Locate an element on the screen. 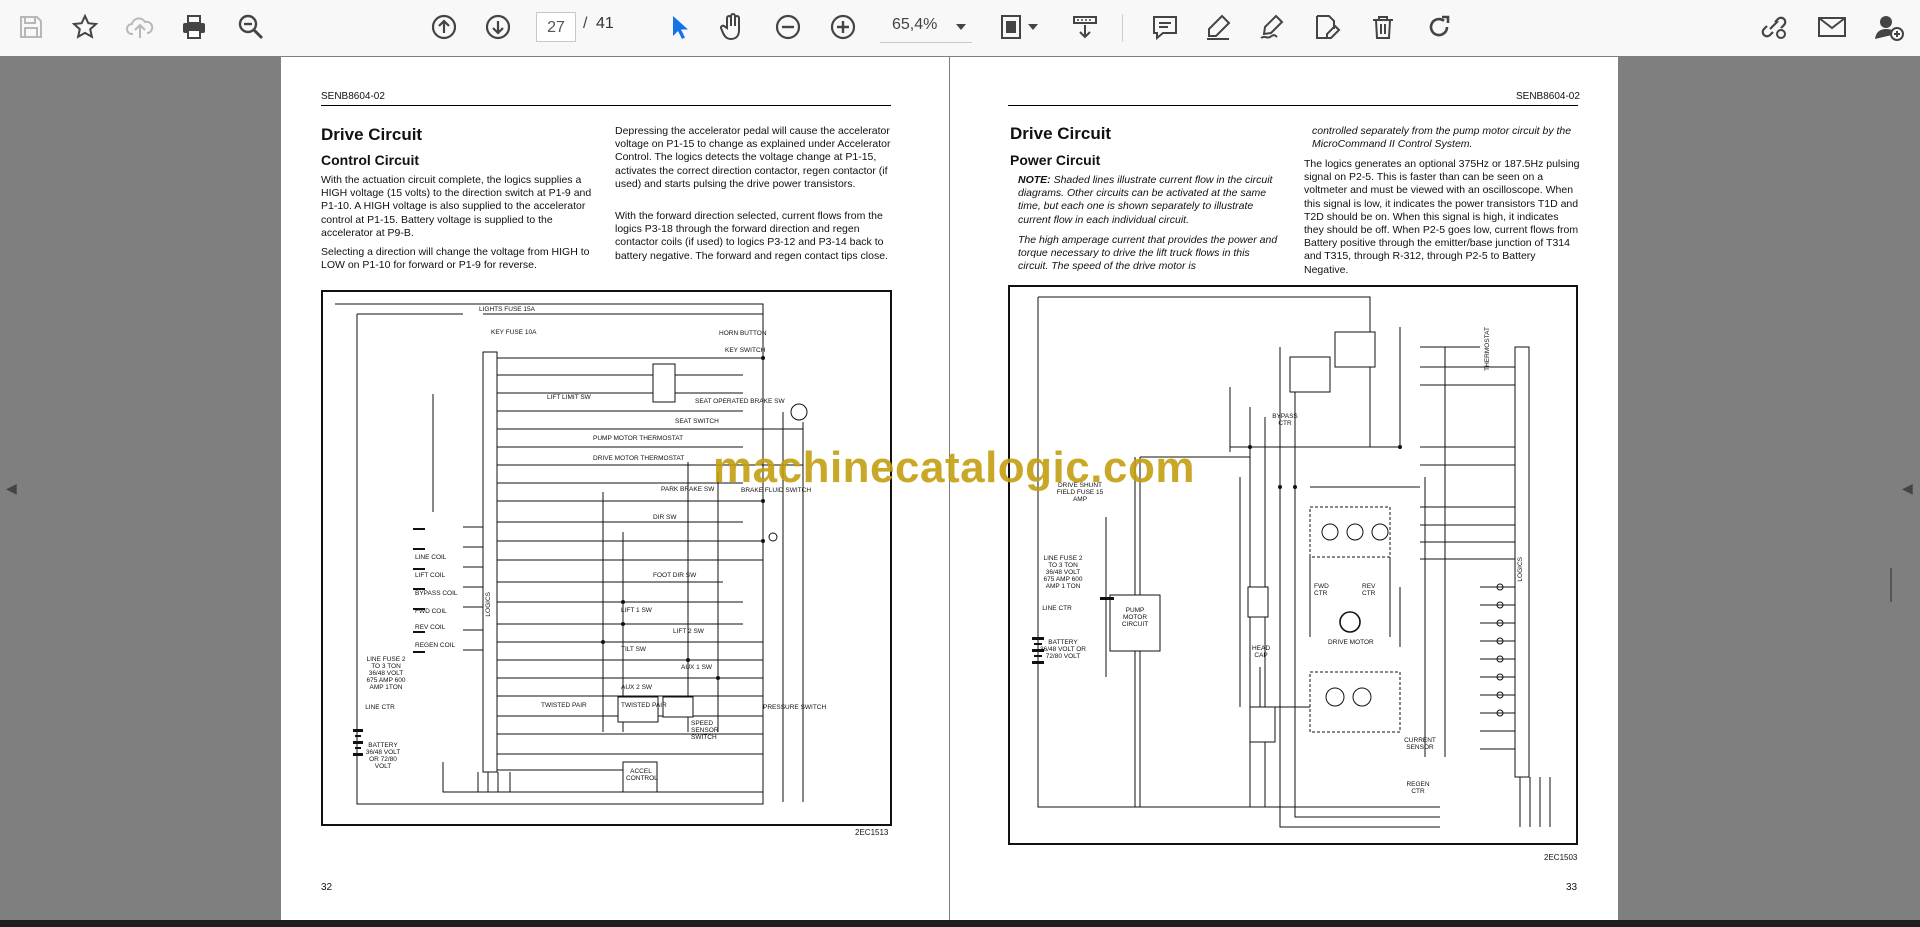 The width and height of the screenshot is (1920, 927). diagram-label: TILT SW is located at coordinates (634, 649).